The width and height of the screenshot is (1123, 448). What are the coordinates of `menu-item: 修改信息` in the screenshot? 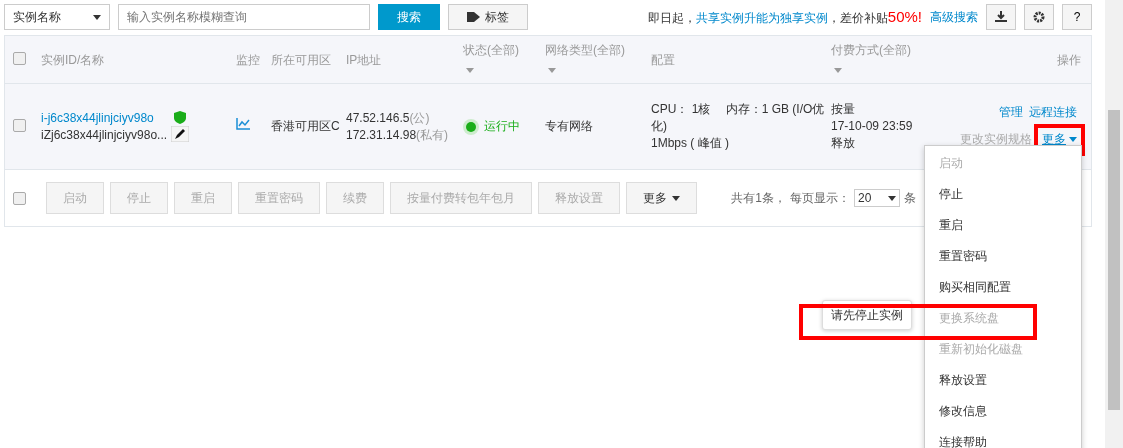 It's located at (1003, 411).